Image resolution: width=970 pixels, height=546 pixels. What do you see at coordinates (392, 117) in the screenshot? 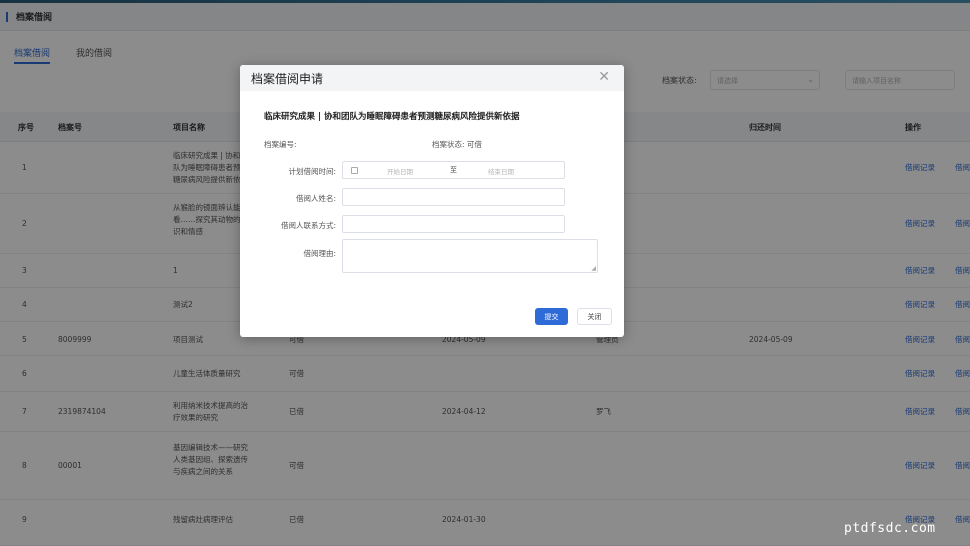
I see `archive-subject: 临床研究成果 | 协和团队为睡眠障碍患者预测糖尿病风险提供新依据` at bounding box center [392, 117].